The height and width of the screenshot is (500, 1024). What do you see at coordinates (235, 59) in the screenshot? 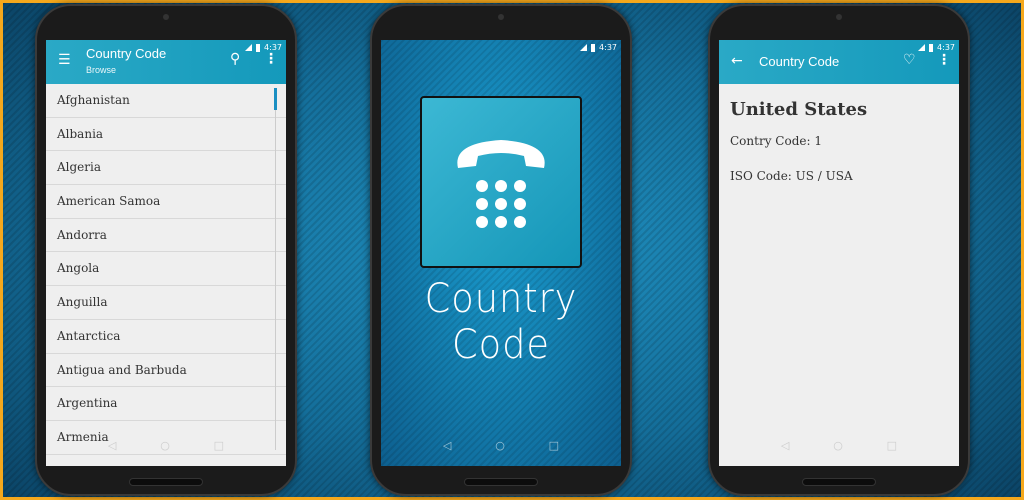
I see `search-icon: ⚲` at bounding box center [235, 59].